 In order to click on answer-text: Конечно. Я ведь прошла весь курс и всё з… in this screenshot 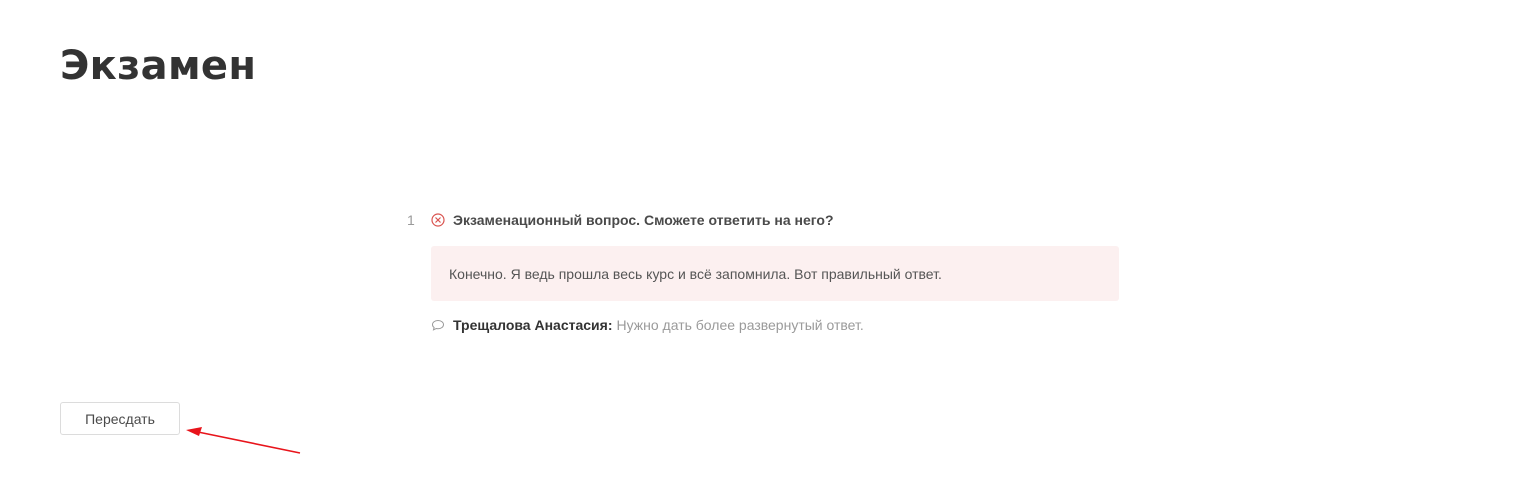, I will do `click(695, 273)`.